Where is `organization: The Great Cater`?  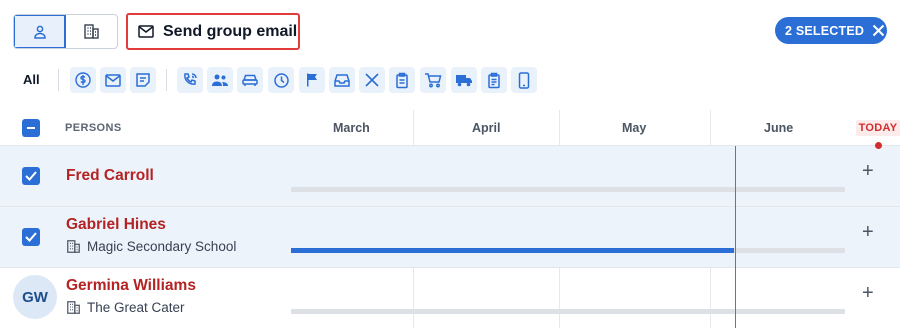 organization: The Great Cater is located at coordinates (125, 307).